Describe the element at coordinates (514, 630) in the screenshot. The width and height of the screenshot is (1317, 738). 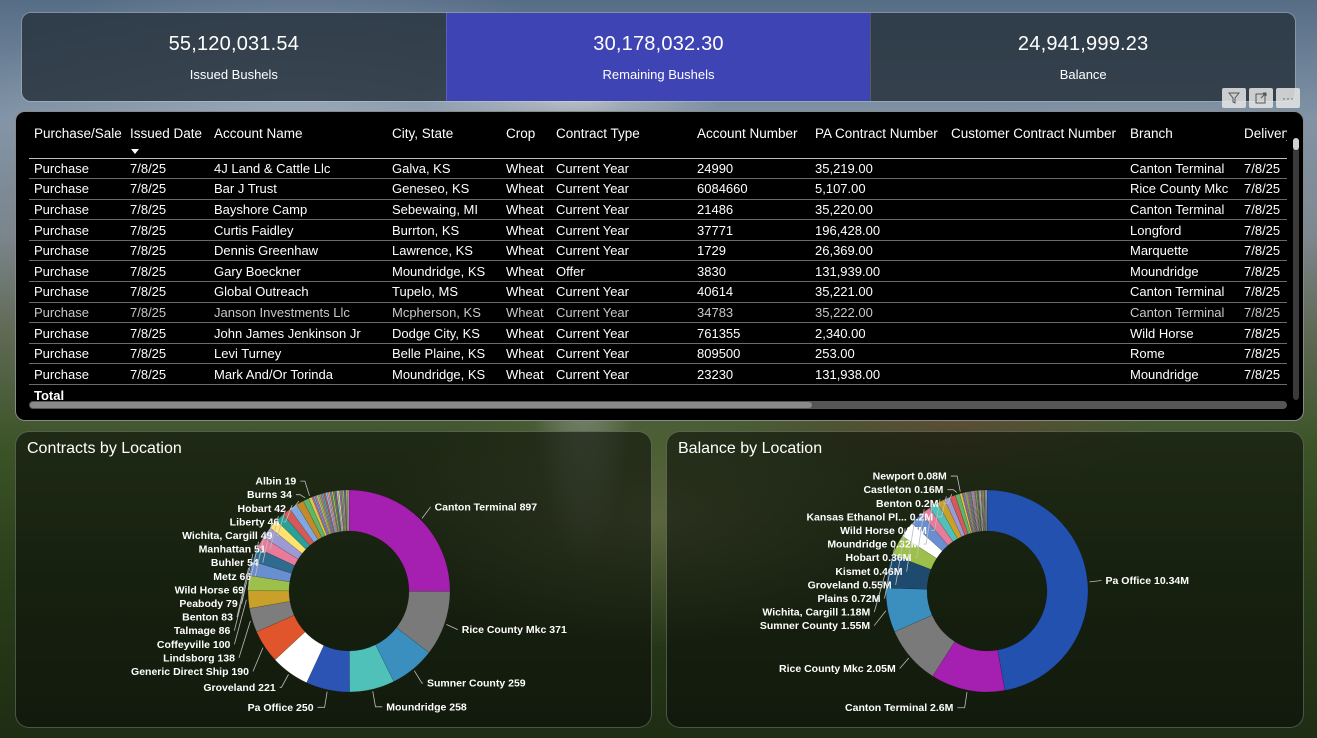
I see `slice-data-label: Rice County Mkc 371` at that location.